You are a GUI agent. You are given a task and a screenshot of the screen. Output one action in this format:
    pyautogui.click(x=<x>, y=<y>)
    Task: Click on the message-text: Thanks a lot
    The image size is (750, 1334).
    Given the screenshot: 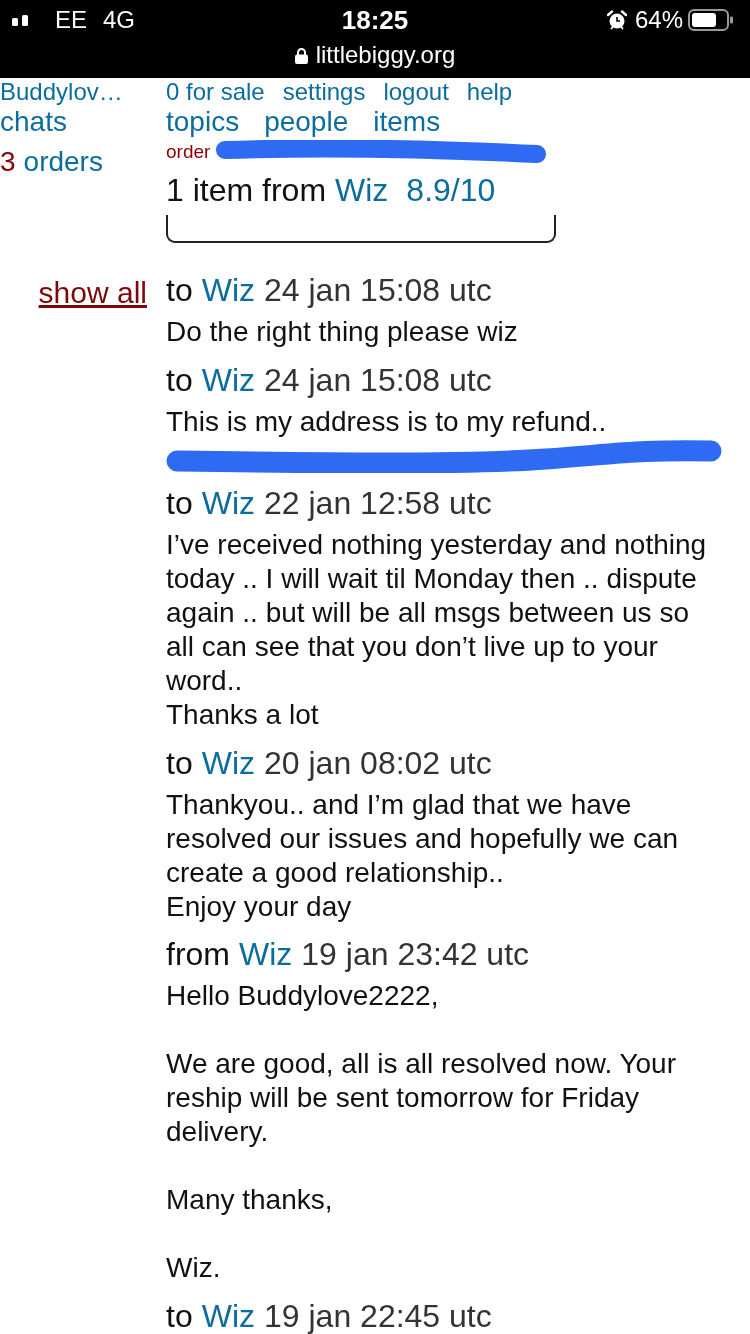 What is the action you would take?
    pyautogui.click(x=243, y=715)
    